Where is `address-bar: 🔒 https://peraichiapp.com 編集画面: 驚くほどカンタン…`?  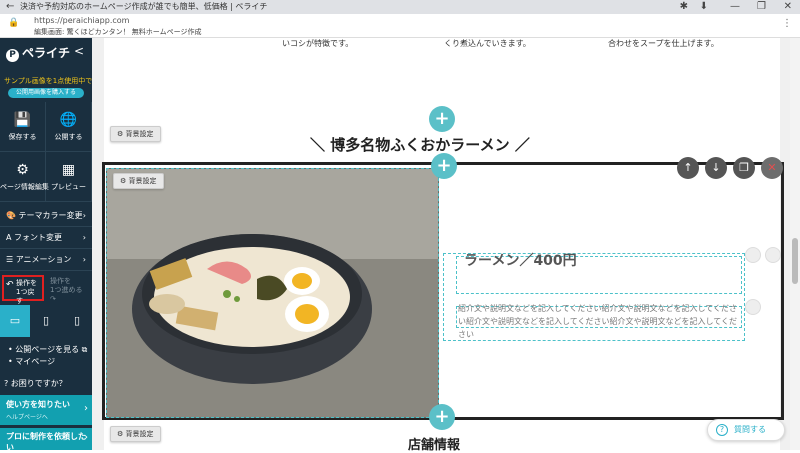
address-bar: 🔒 https://peraichiapp.com 編集画面: 驚くほどカンタン… is located at coordinates (400, 26).